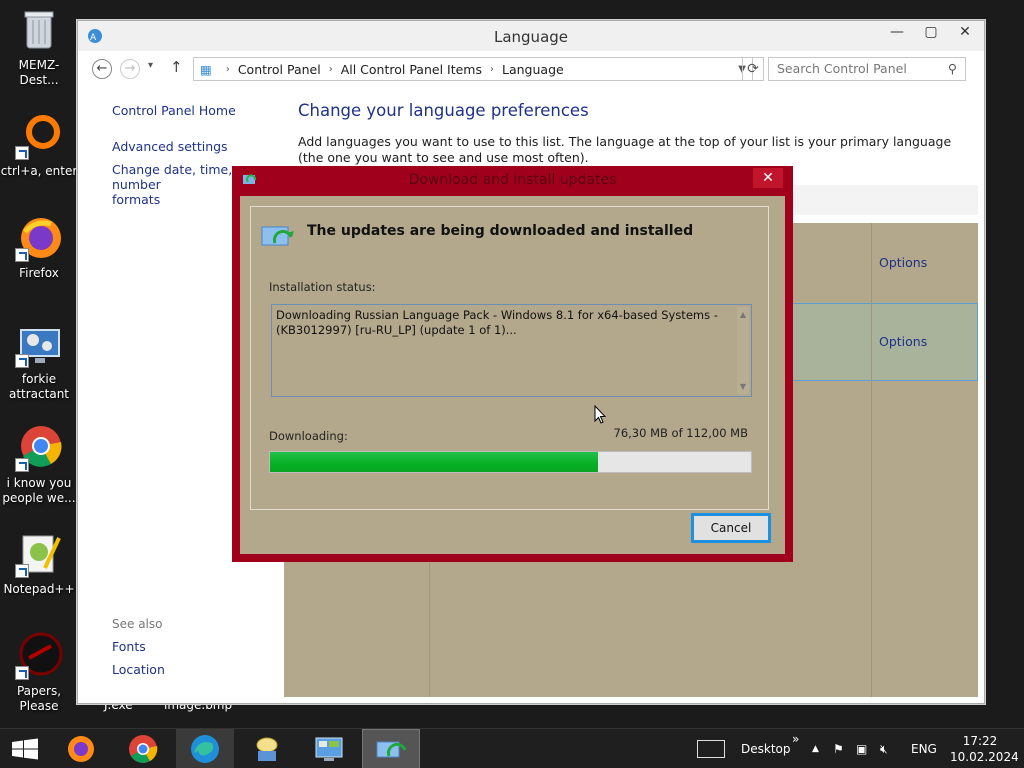  Describe the element at coordinates (39, 386) in the screenshot. I see `desktop-icon-label: forkie attractant` at that location.